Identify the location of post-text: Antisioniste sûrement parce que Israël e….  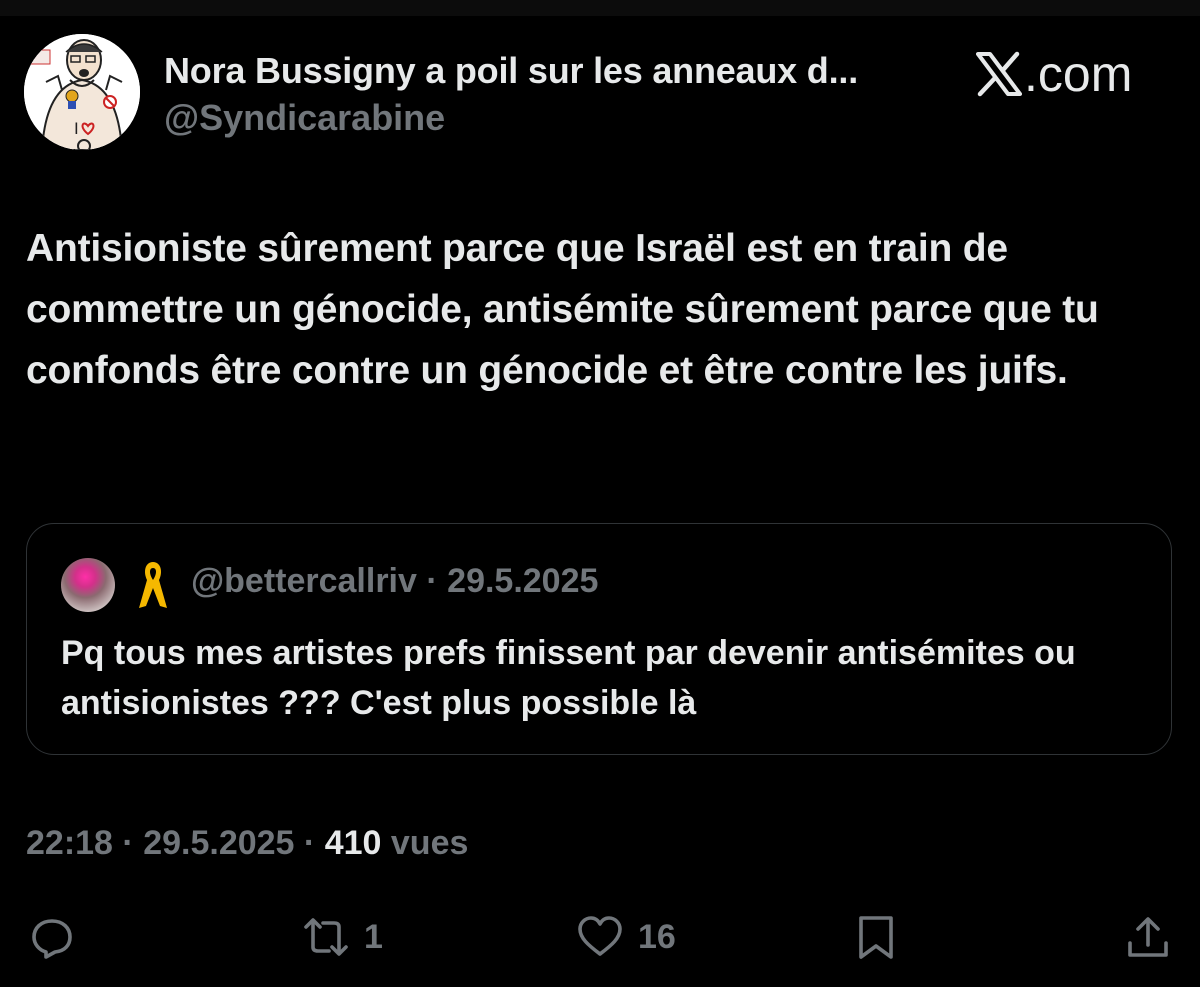
(562, 309).